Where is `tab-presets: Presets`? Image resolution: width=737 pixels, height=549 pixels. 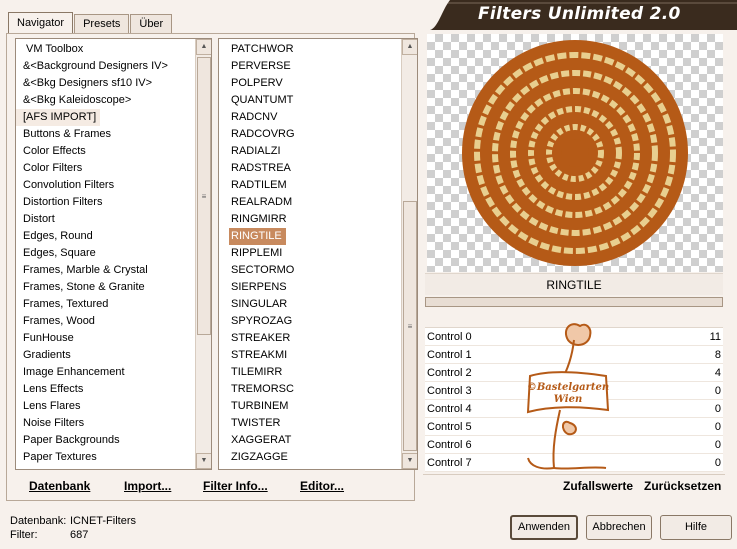 tab-presets: Presets is located at coordinates (102, 23).